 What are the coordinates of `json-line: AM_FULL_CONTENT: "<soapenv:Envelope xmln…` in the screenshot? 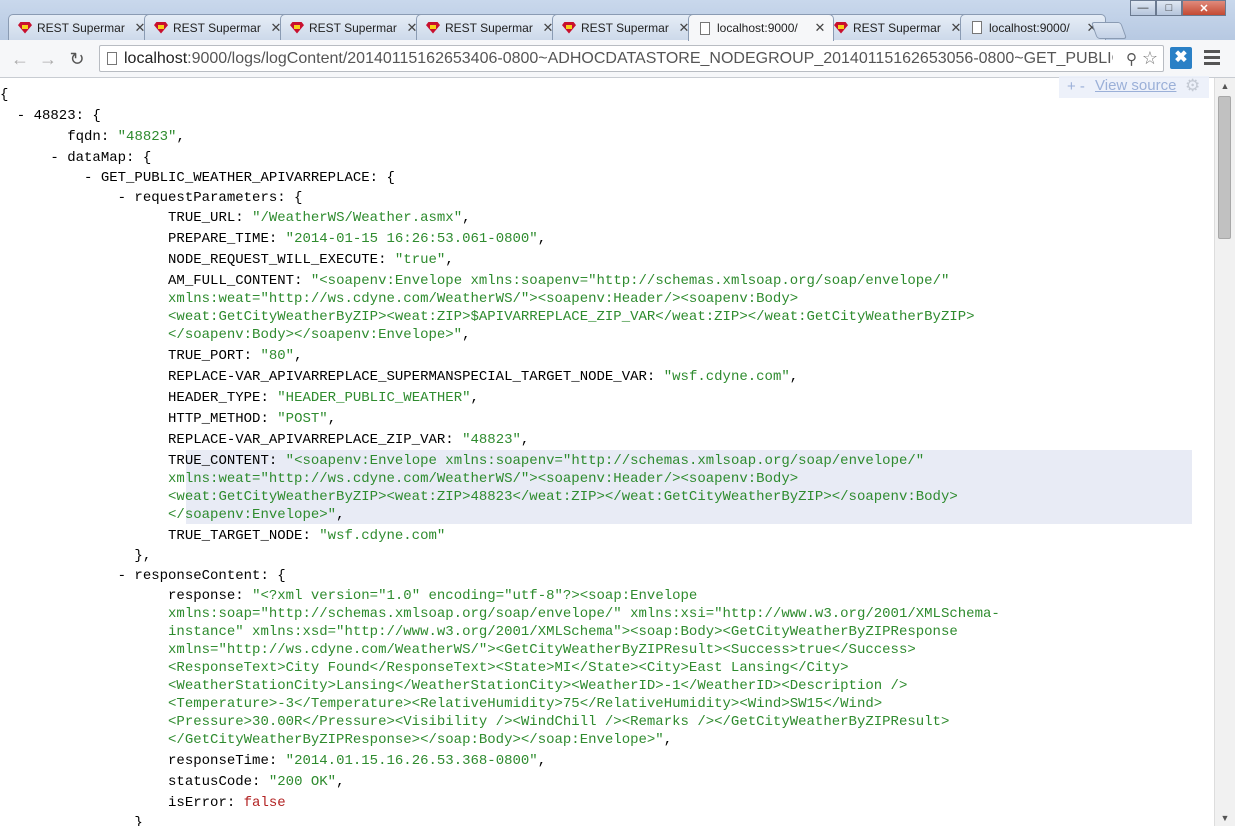 It's located at (559, 281).